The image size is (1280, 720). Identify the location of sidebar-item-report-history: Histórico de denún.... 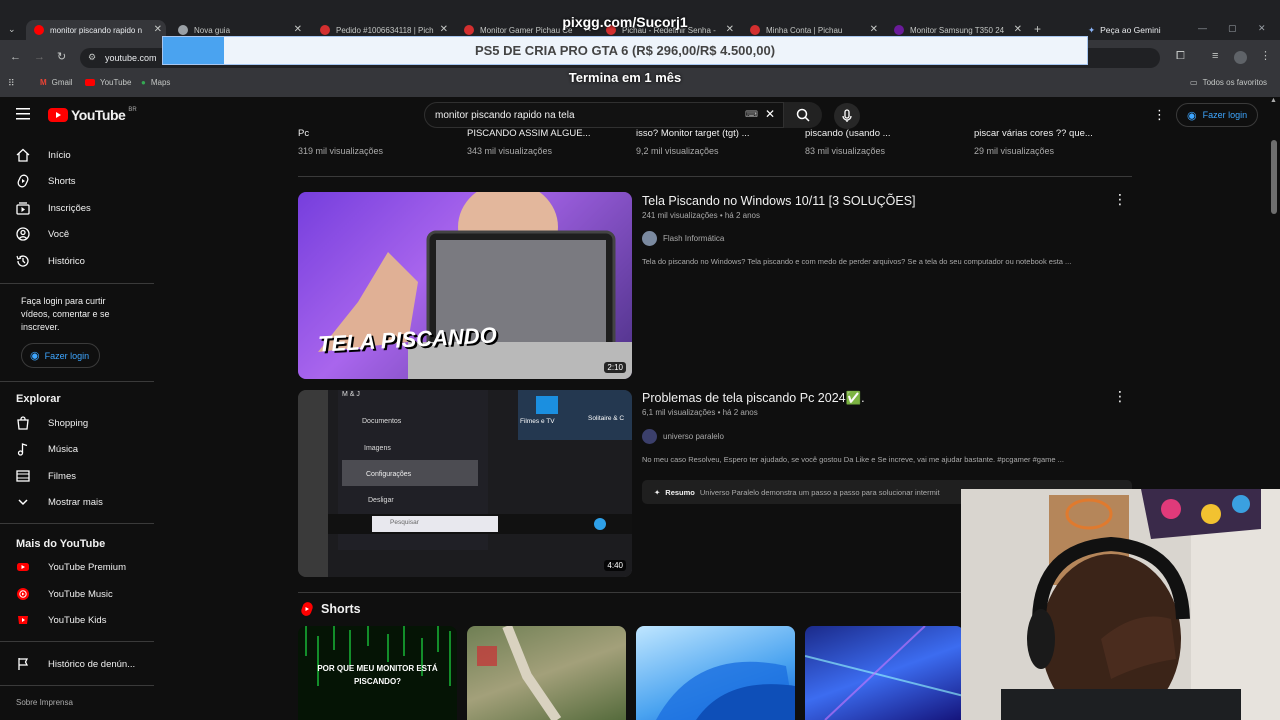
(75, 664).